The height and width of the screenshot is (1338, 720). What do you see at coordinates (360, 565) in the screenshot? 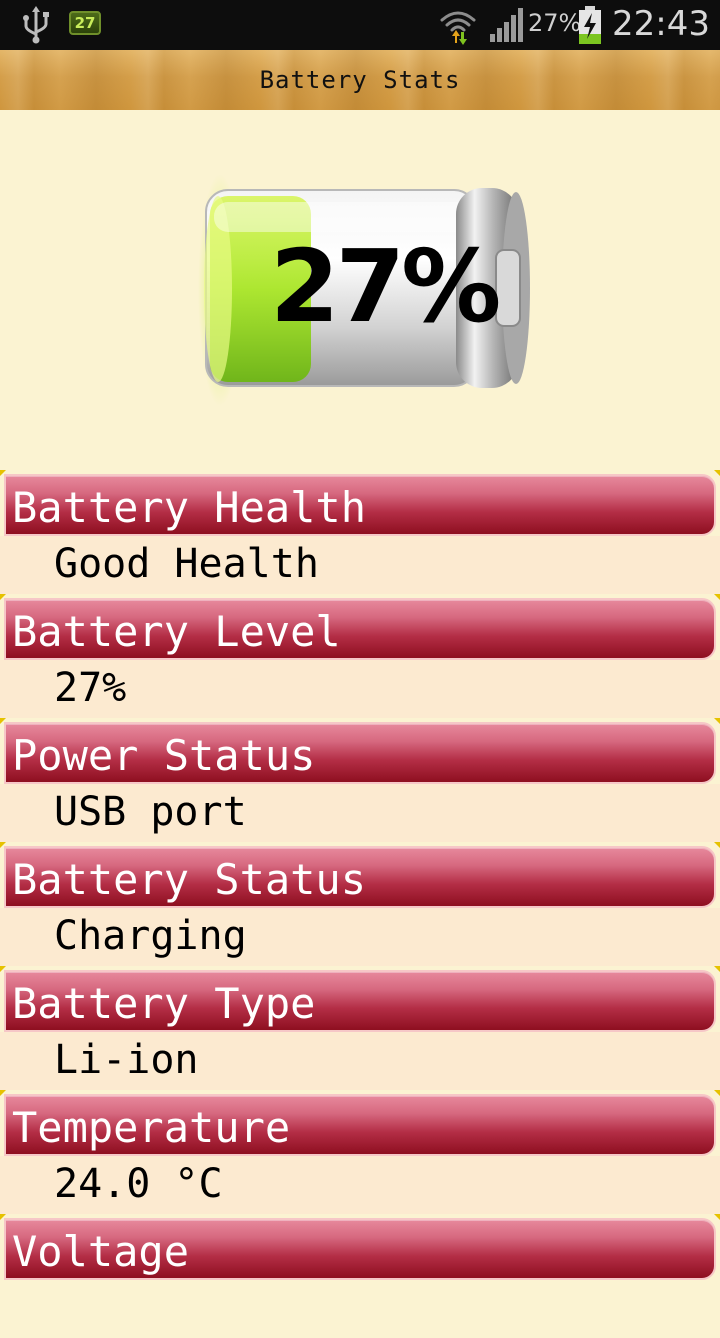
I see `stat-value-row: Good Health` at bounding box center [360, 565].